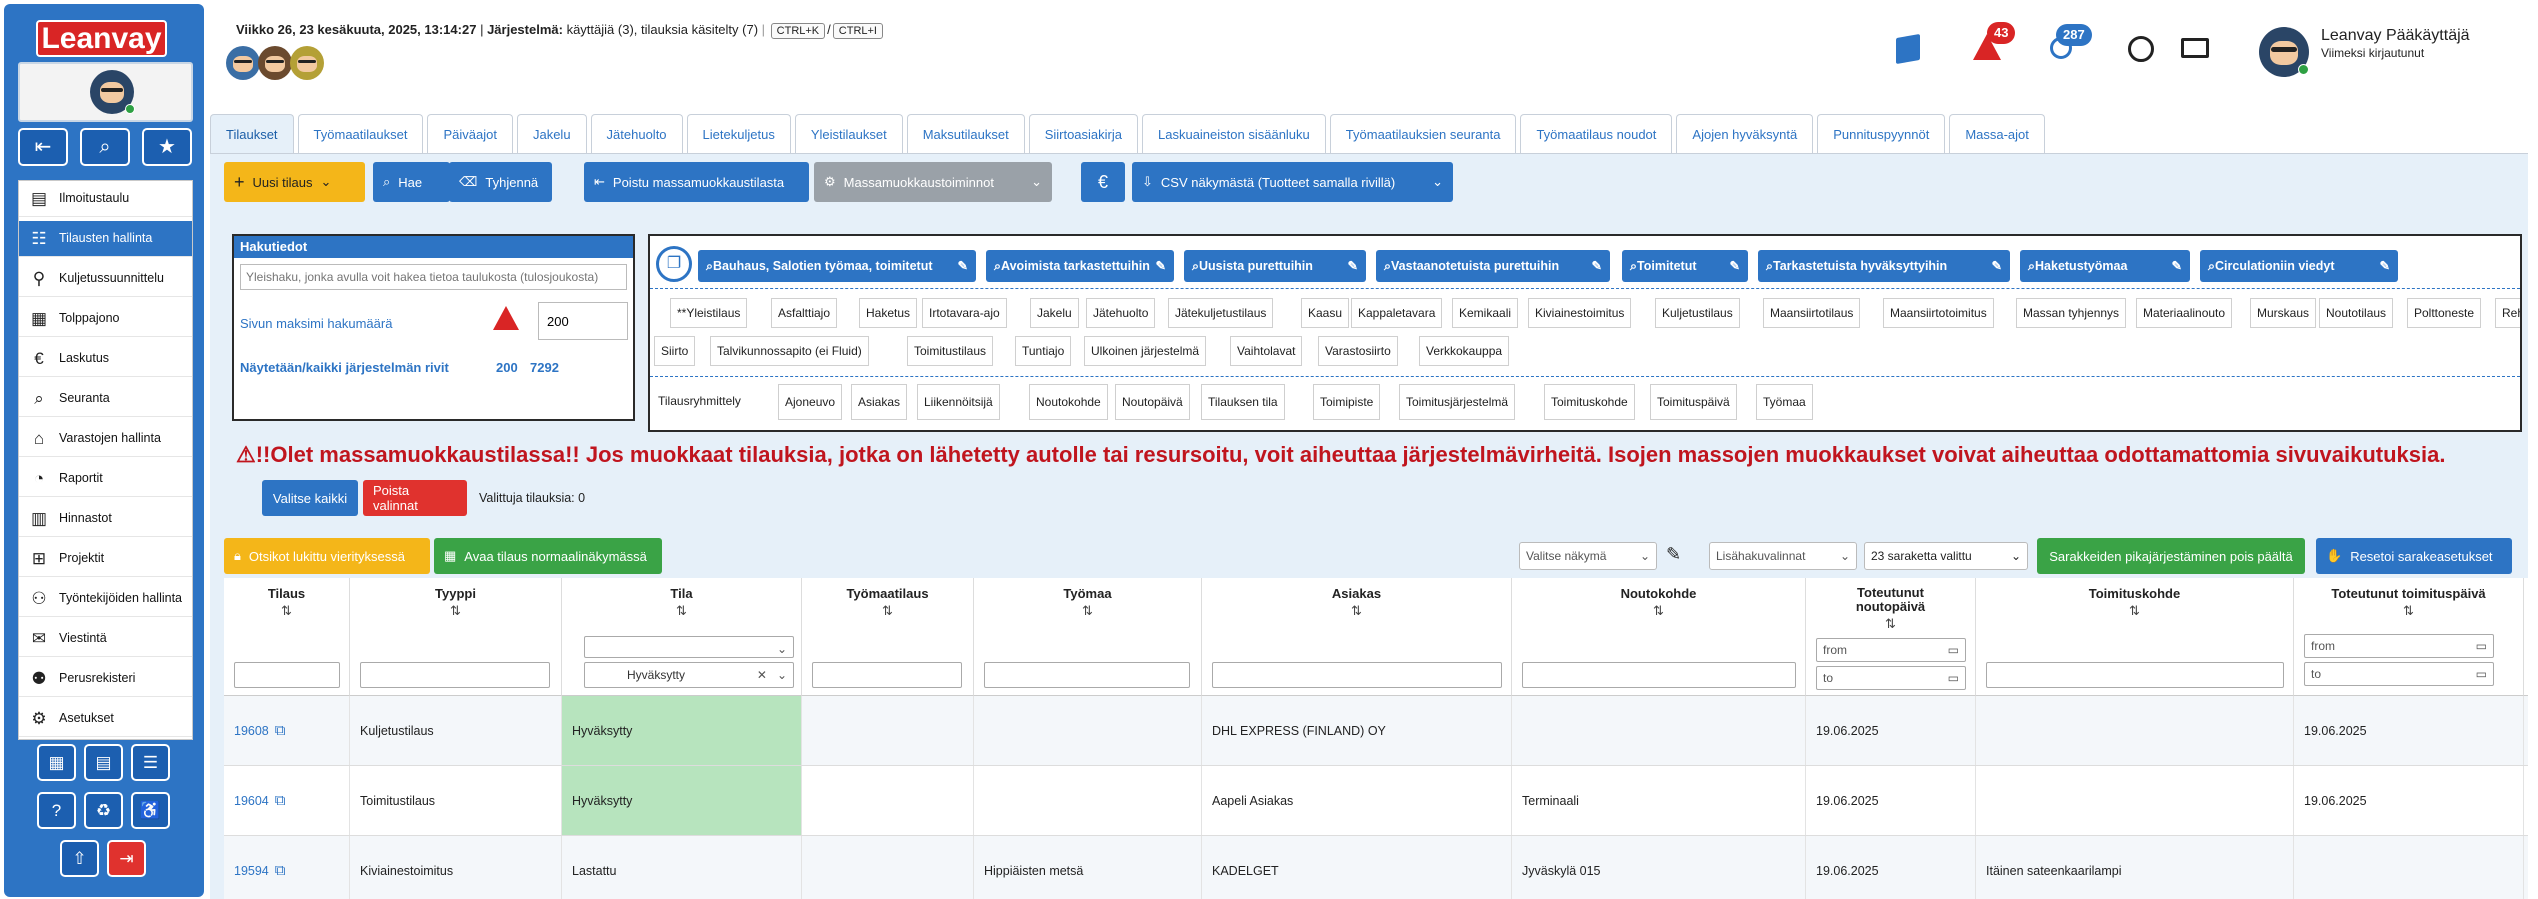 The image size is (2538, 899). Describe the element at coordinates (674, 264) in the screenshot. I see `bookmark-button: ❐` at that location.